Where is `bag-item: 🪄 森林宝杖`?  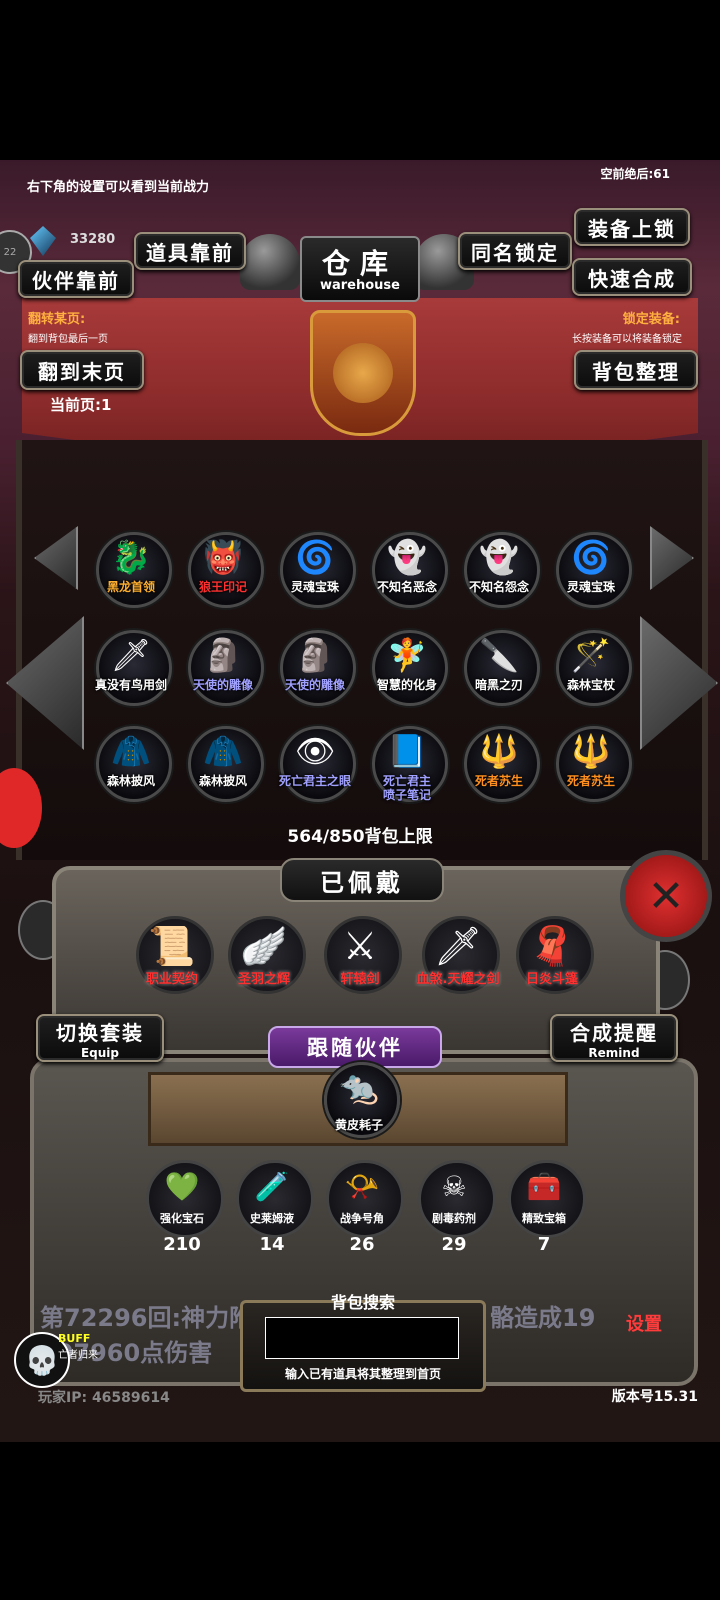 bag-item: 🪄 森林宝杖 is located at coordinates (592, 669).